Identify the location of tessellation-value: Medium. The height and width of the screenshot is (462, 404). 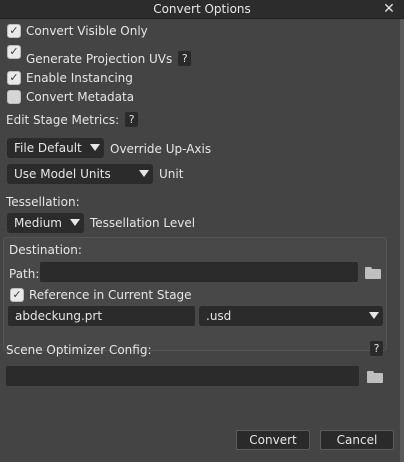
(38, 223).